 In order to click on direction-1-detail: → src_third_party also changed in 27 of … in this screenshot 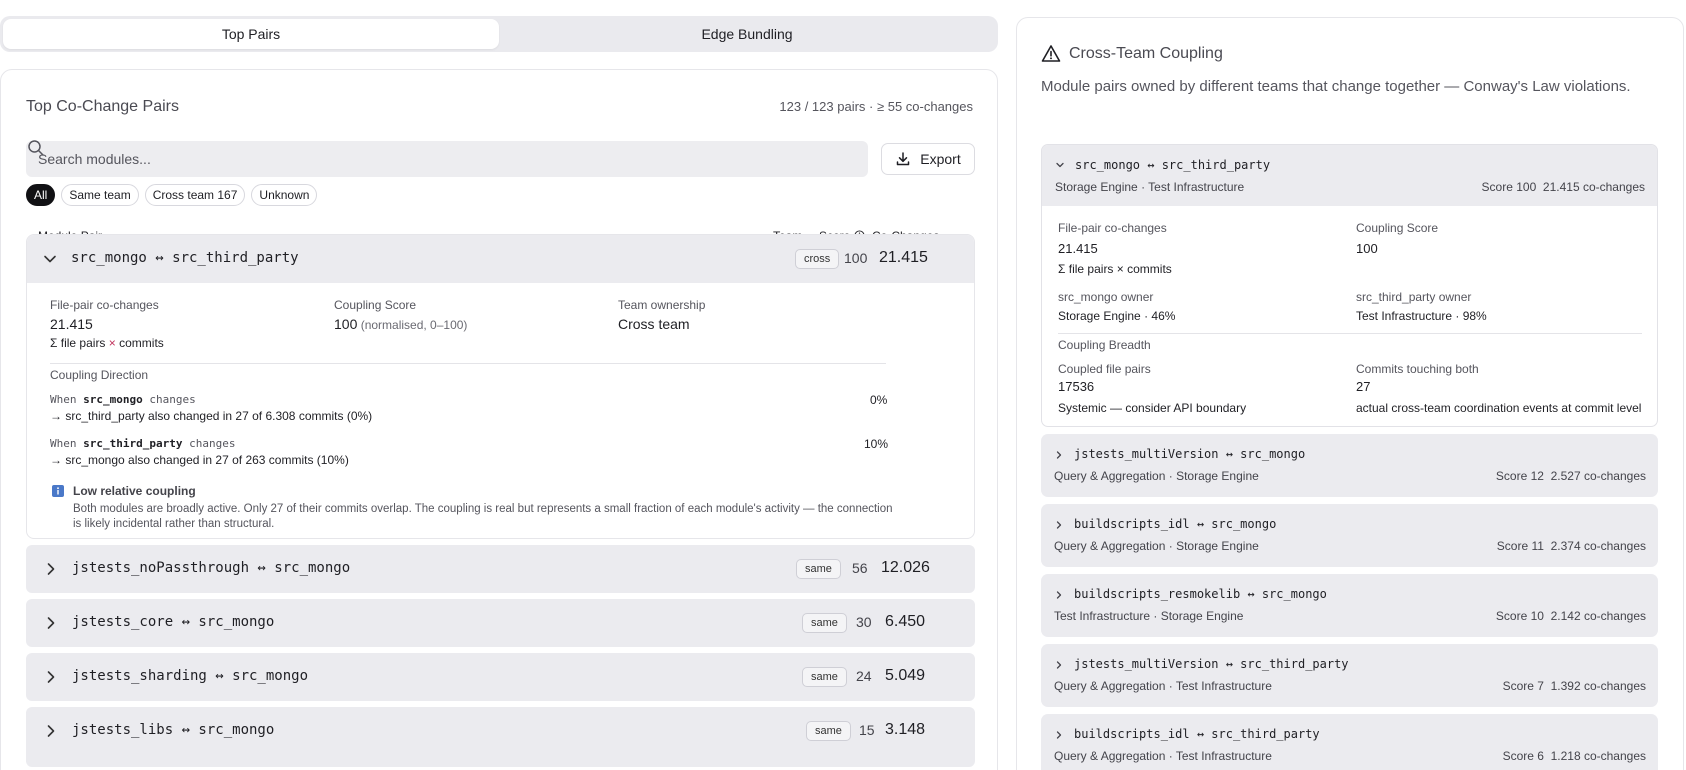, I will do `click(211, 416)`.